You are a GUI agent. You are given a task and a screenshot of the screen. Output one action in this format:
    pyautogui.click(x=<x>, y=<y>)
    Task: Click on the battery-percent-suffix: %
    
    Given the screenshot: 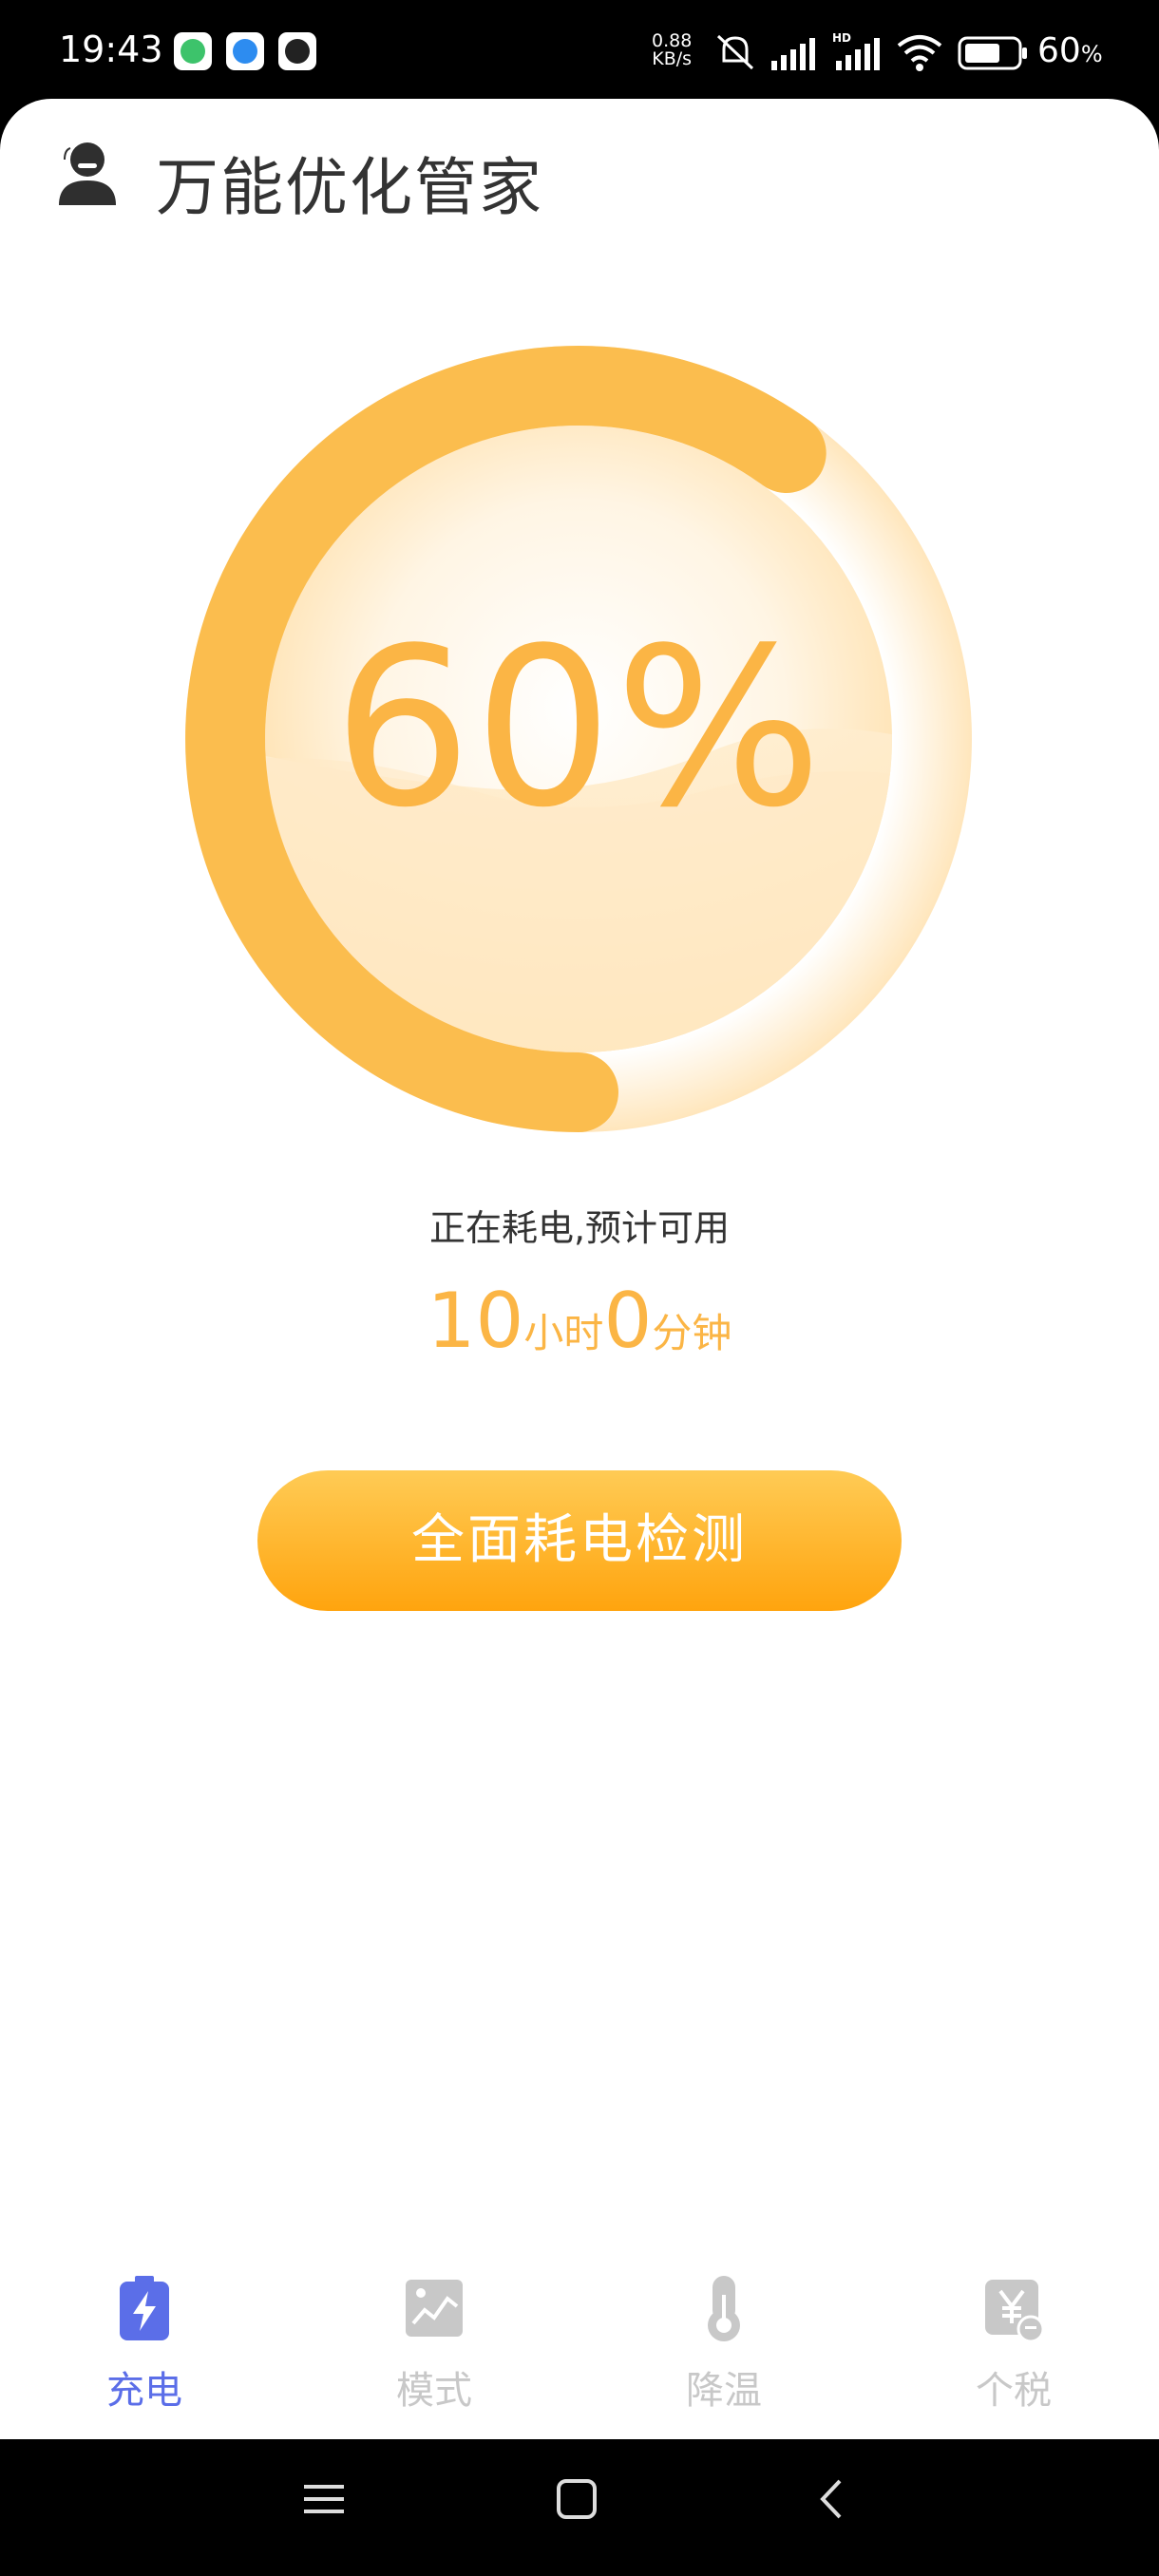 What is the action you would take?
    pyautogui.click(x=1091, y=54)
    